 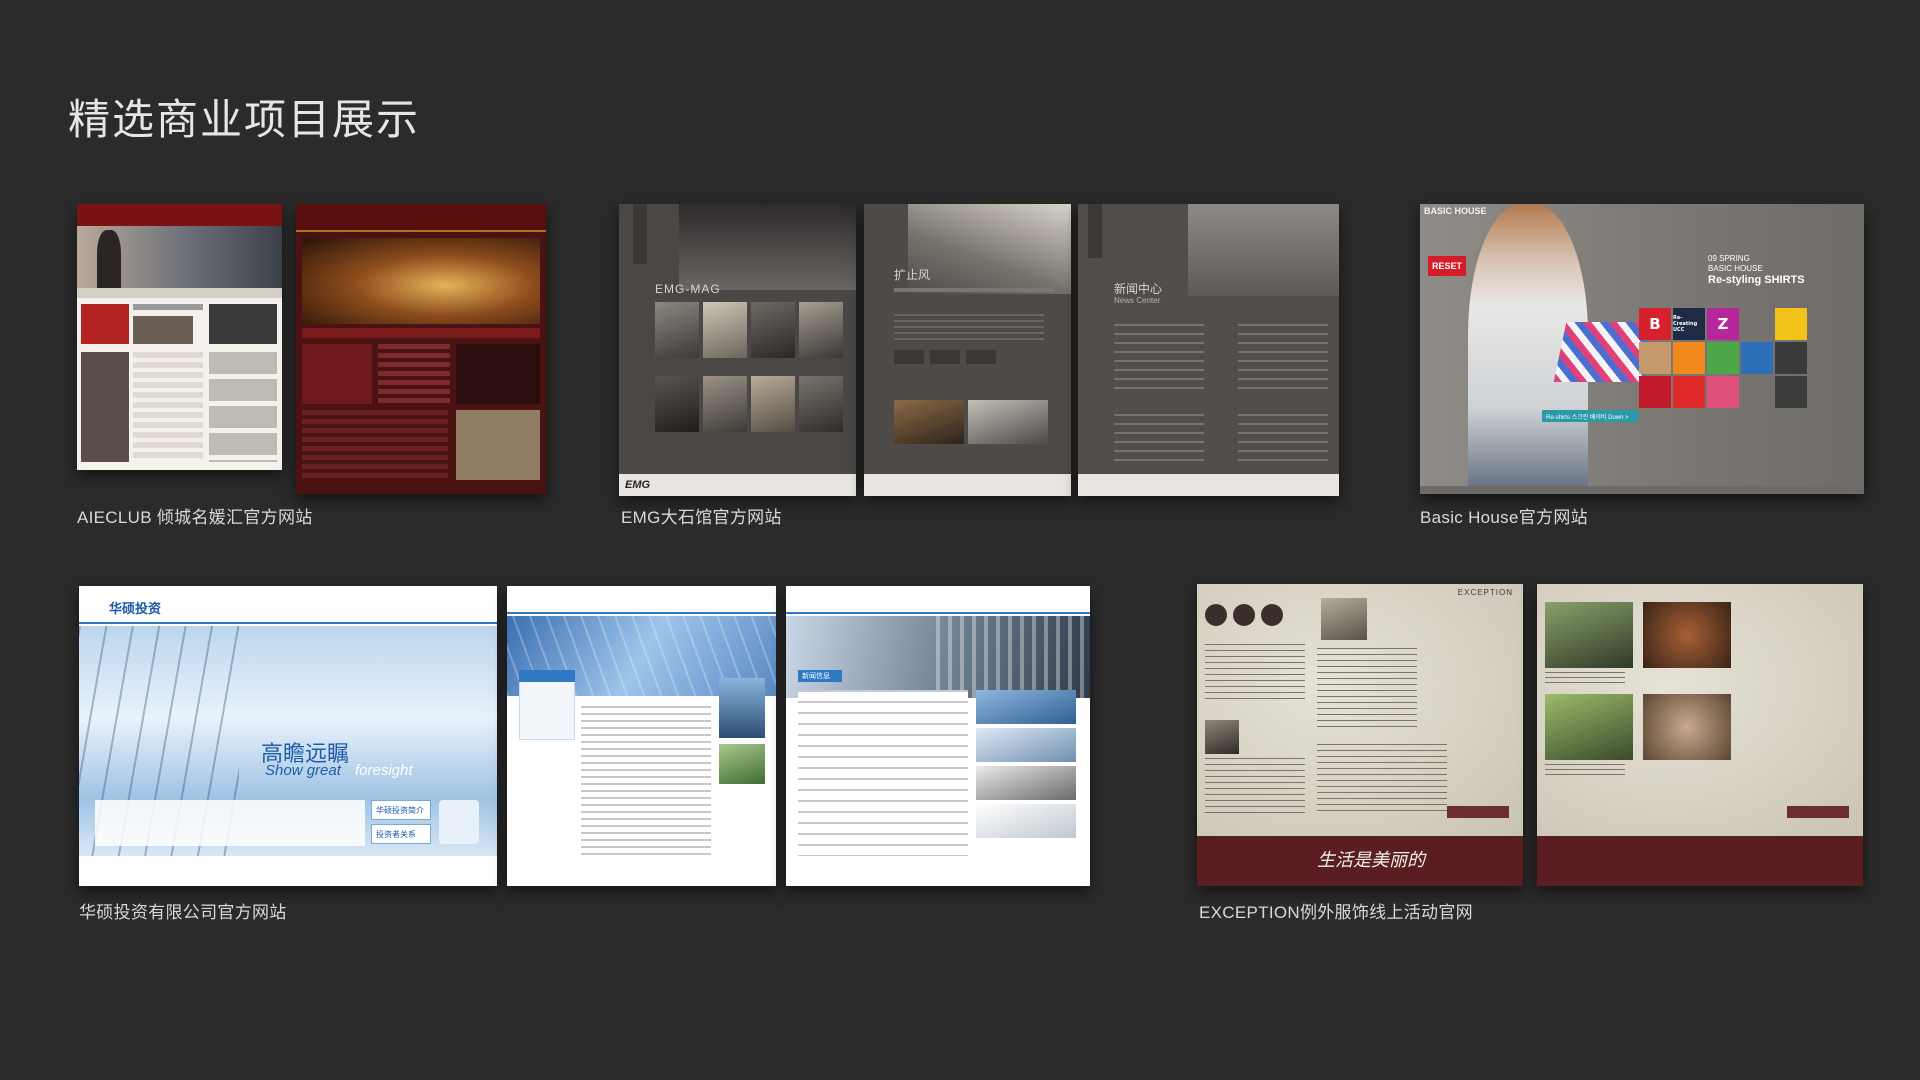 I want to click on emg-news-subtitle: News Center, so click(x=1137, y=300).